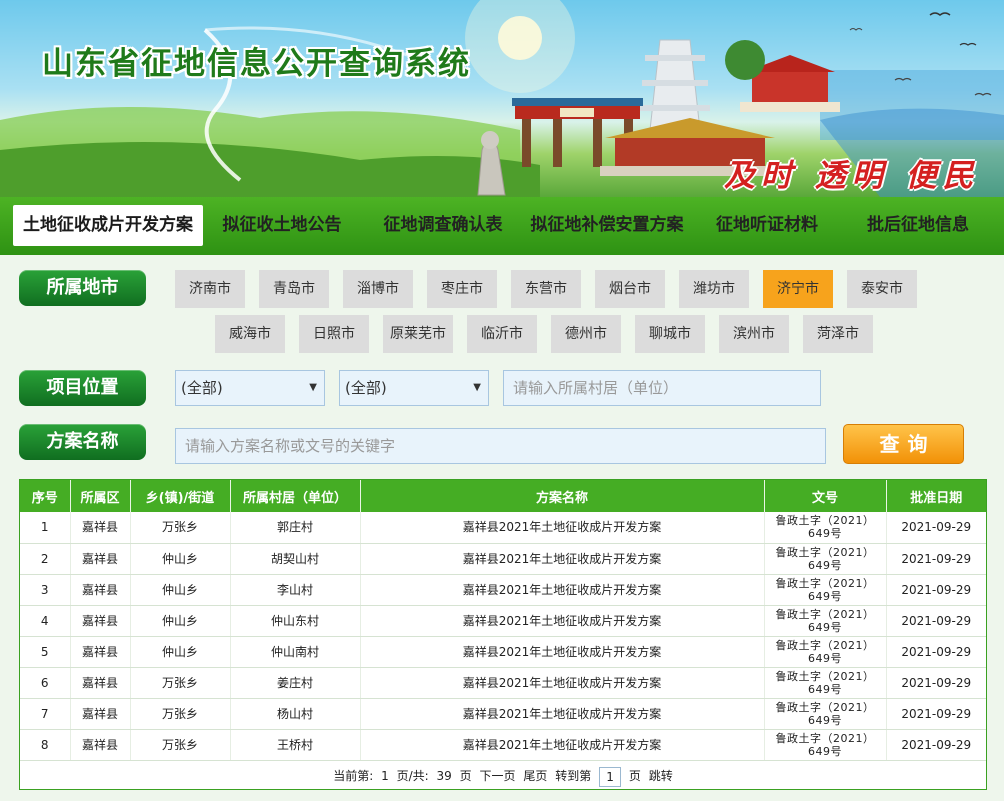  Describe the element at coordinates (903, 444) in the screenshot. I see `search-button: 查询` at that location.